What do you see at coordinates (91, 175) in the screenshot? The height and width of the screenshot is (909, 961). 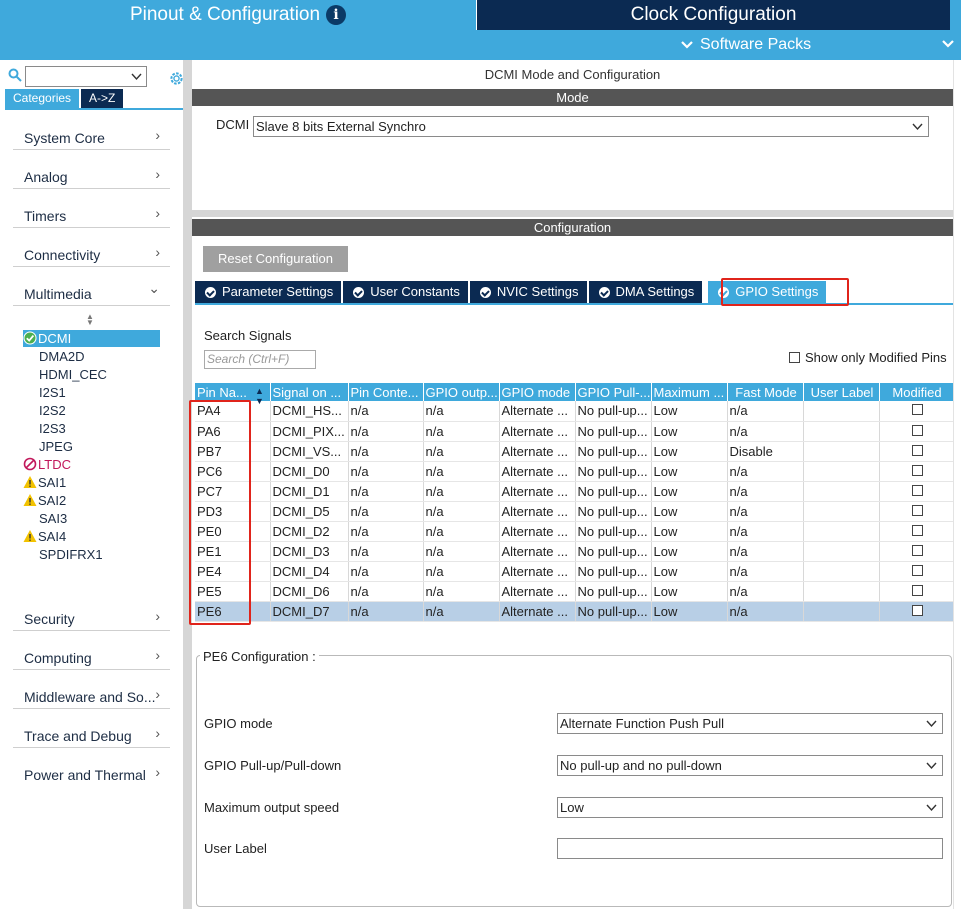 I see `category-analog: Analog ›` at bounding box center [91, 175].